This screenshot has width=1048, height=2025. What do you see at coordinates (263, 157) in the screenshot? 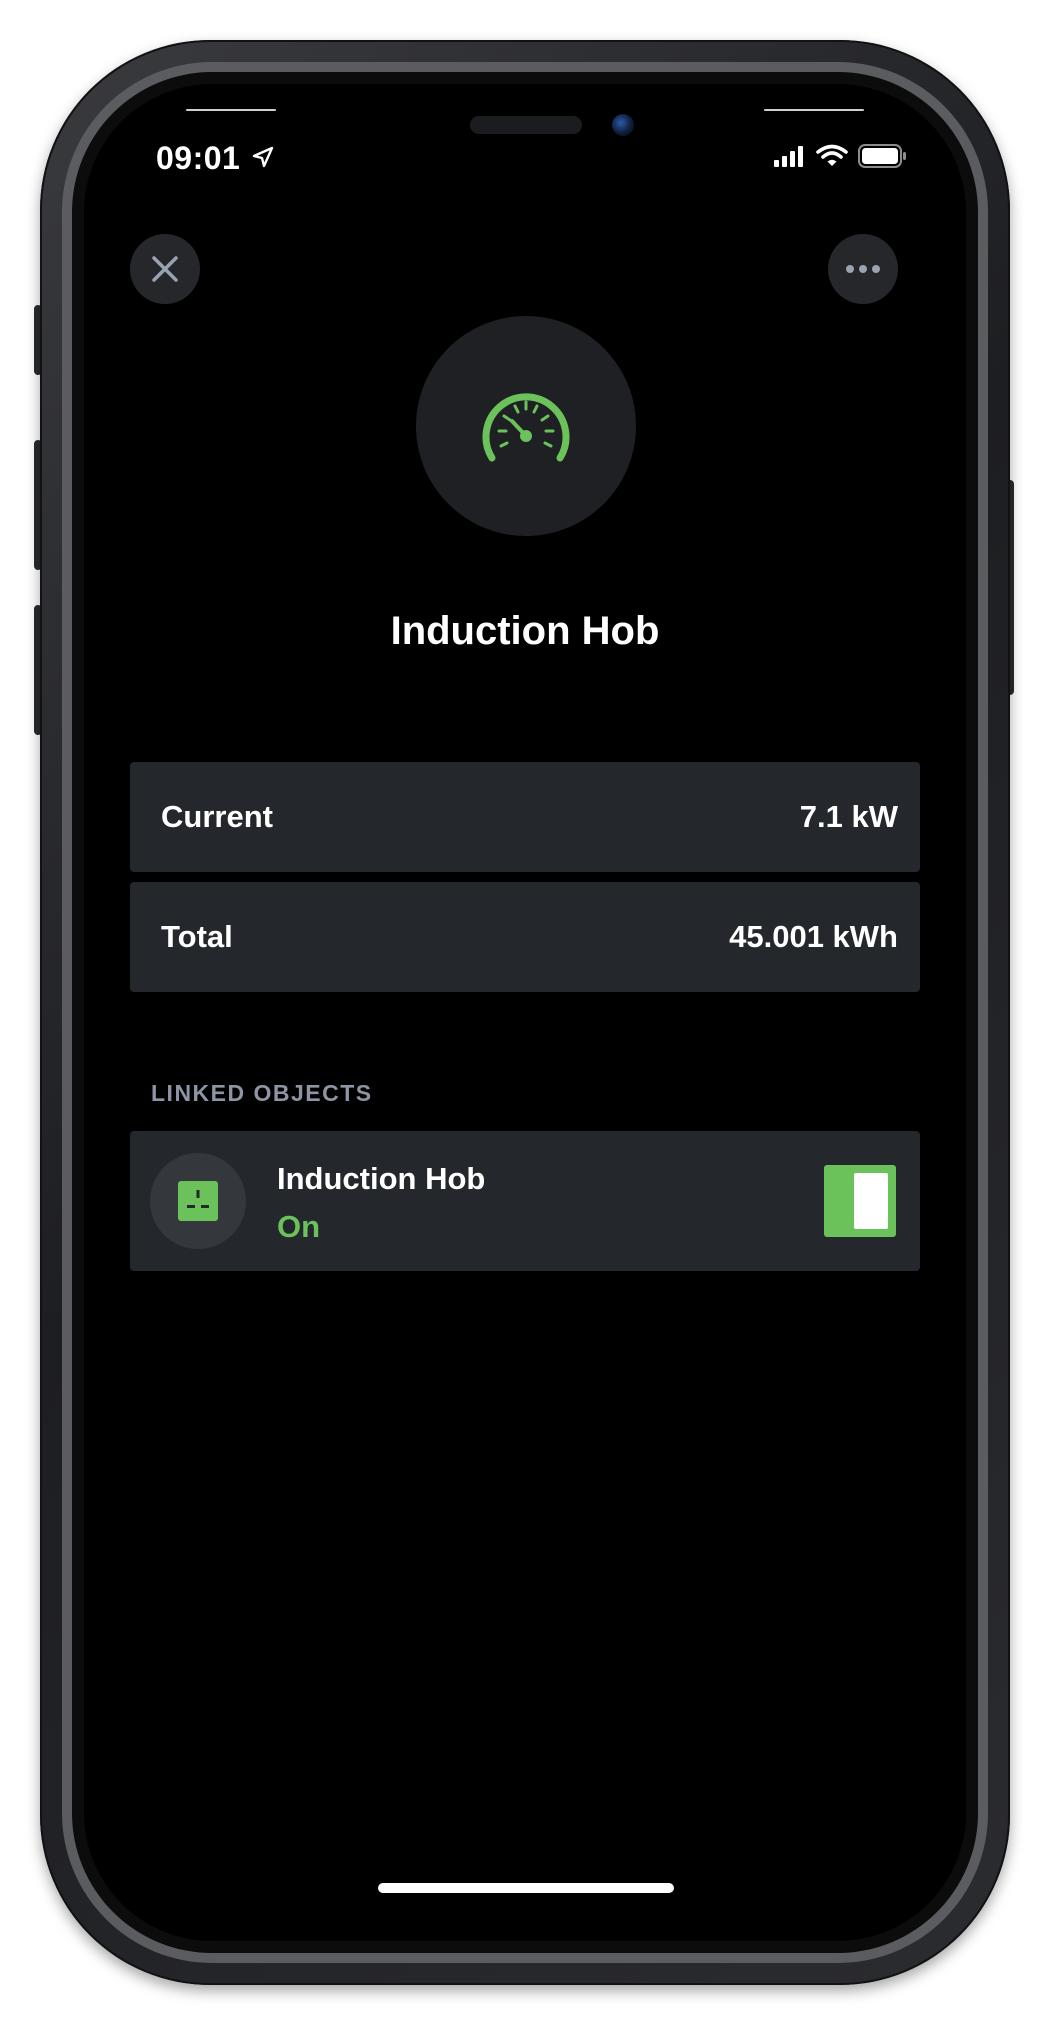
I see `location-arrow-icon` at bounding box center [263, 157].